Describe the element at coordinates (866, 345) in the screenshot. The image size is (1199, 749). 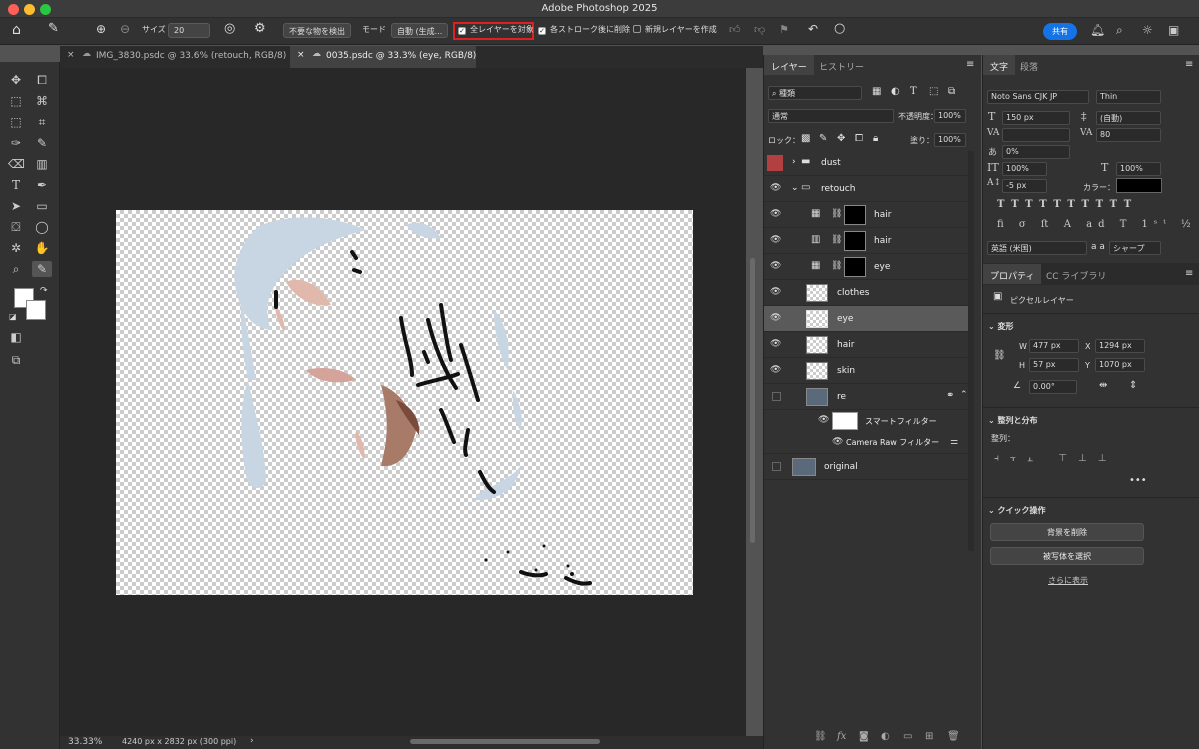
I see `layer-row: 👁︎ hair` at that location.